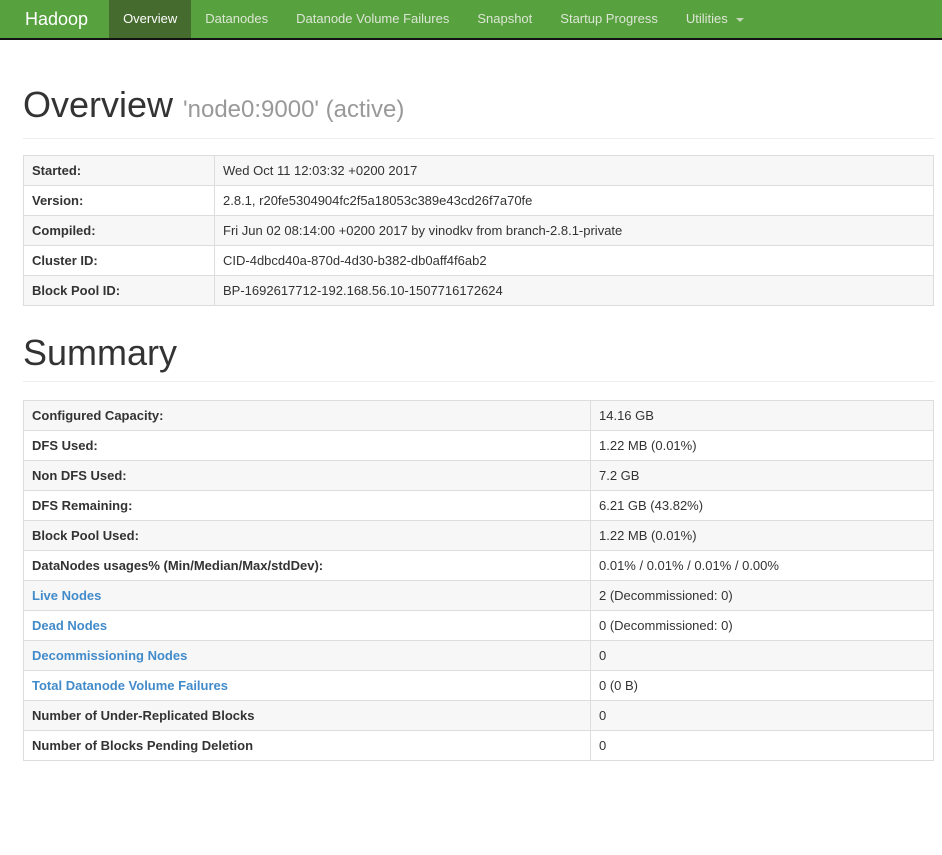 The image size is (942, 855). I want to click on nav-tab-datanodes: Datanodes, so click(236, 19).